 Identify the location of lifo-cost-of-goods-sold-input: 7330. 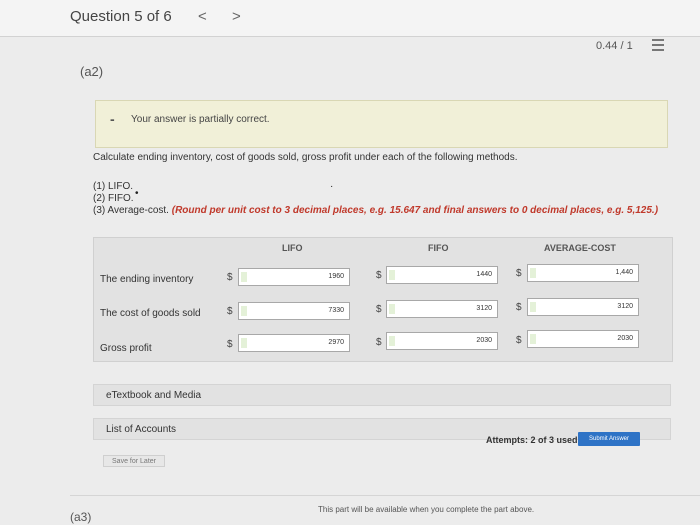
(294, 311).